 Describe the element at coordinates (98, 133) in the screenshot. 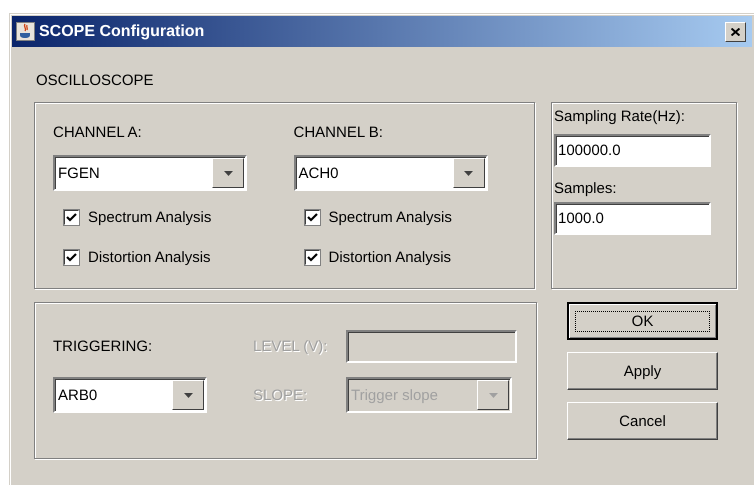

I see `channel-label: CHANNEL A:` at that location.